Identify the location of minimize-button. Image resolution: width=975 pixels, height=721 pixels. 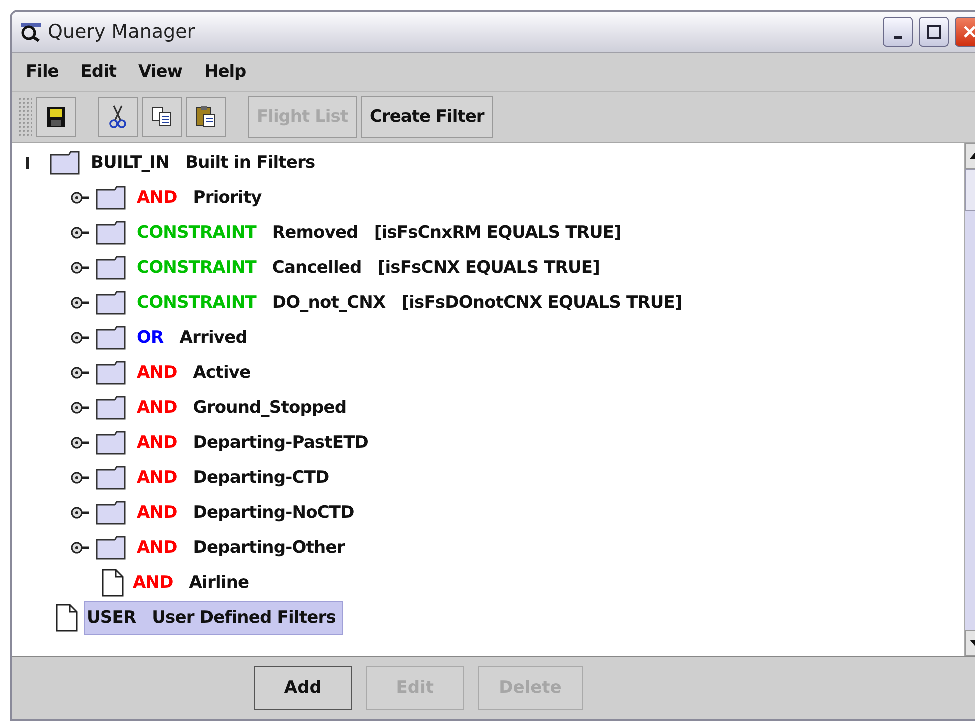
(898, 32).